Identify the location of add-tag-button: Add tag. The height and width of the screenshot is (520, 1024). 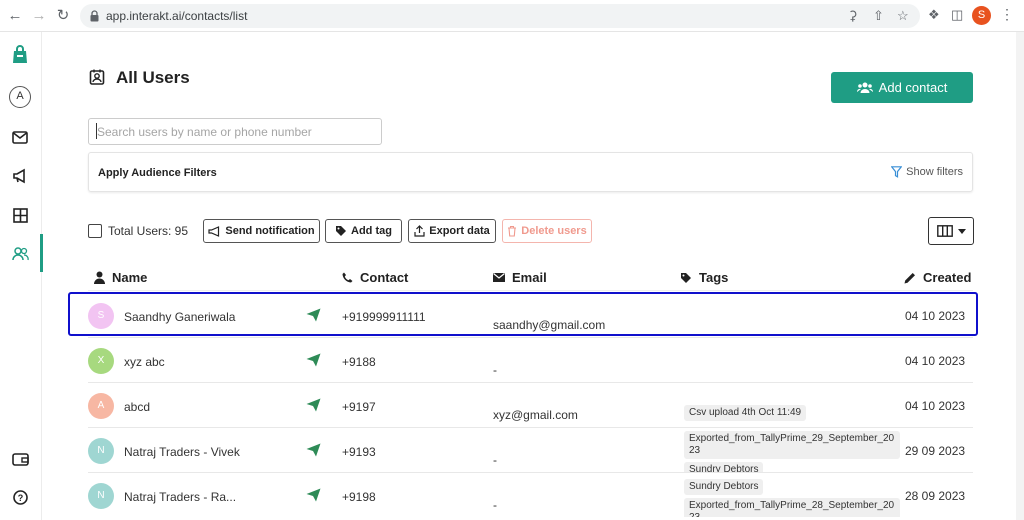
(363, 231).